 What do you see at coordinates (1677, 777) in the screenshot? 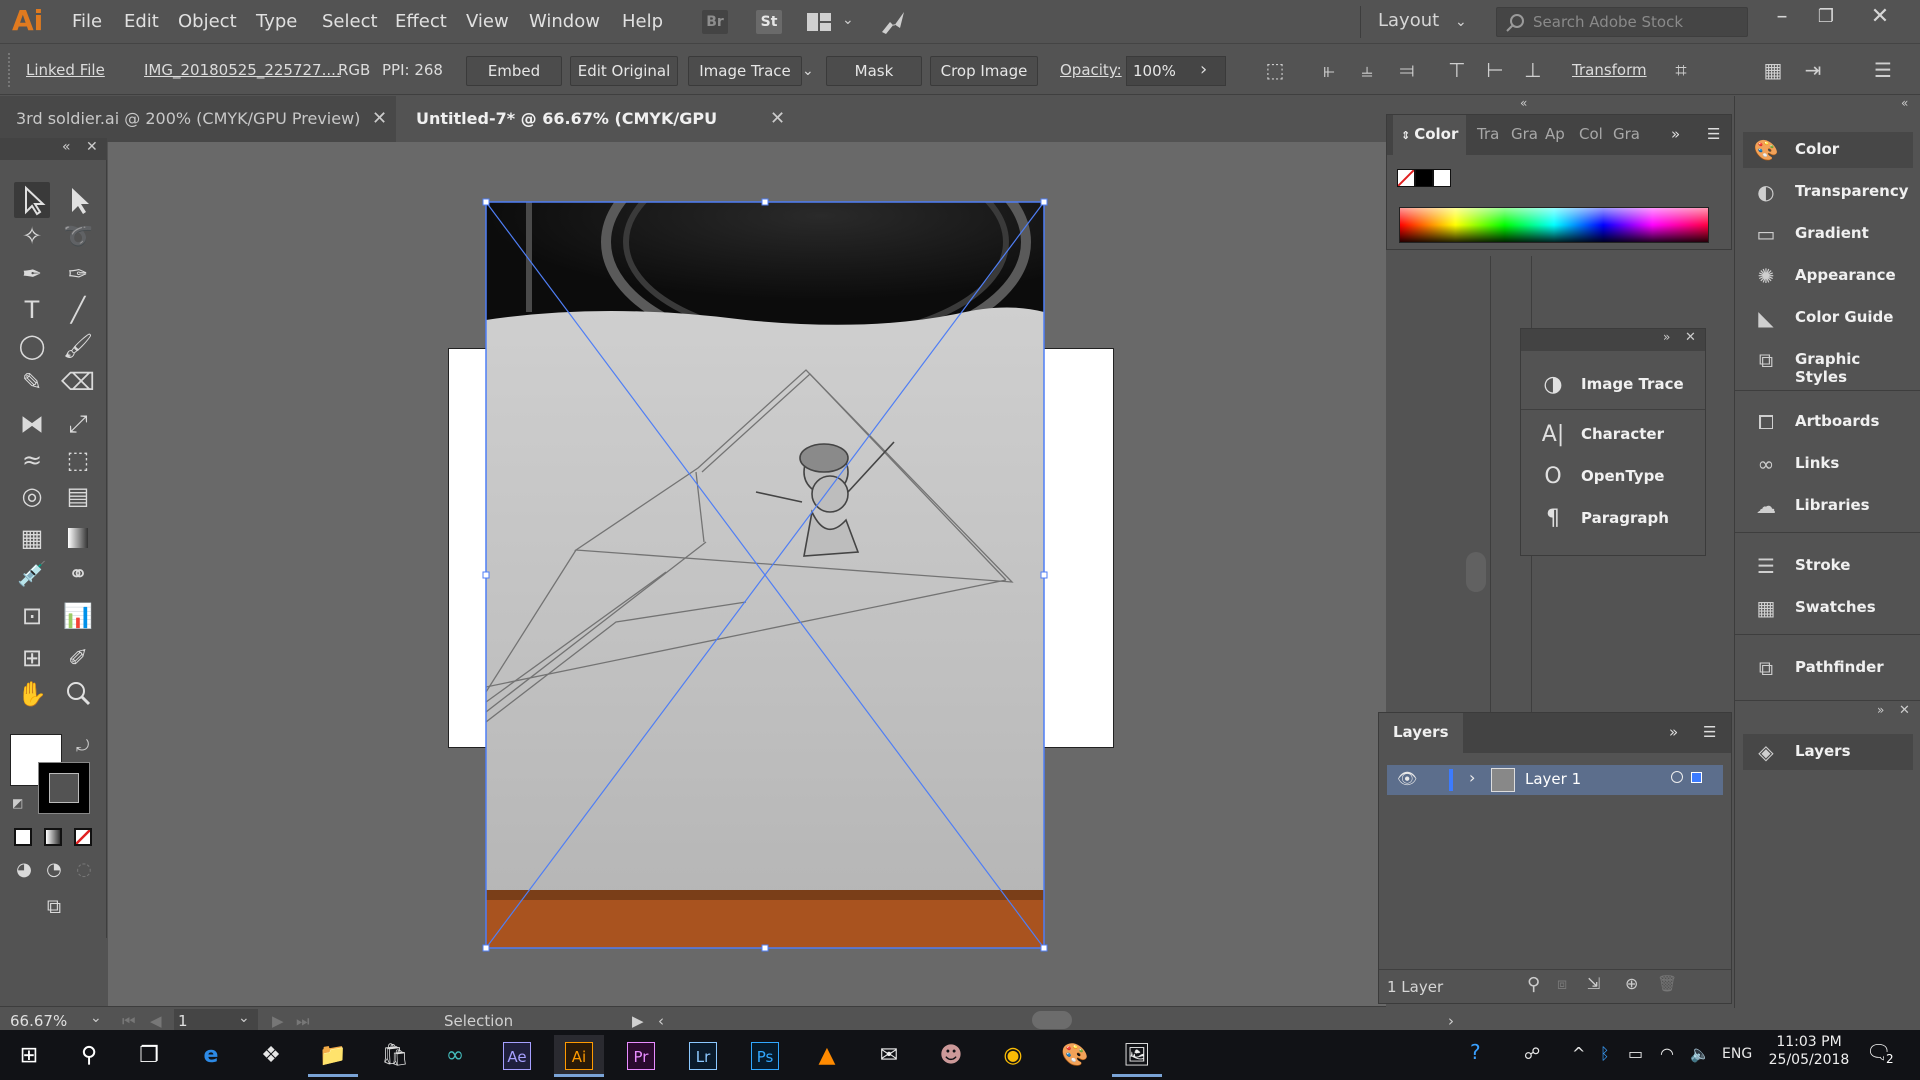
I see `target-circle-icon` at bounding box center [1677, 777].